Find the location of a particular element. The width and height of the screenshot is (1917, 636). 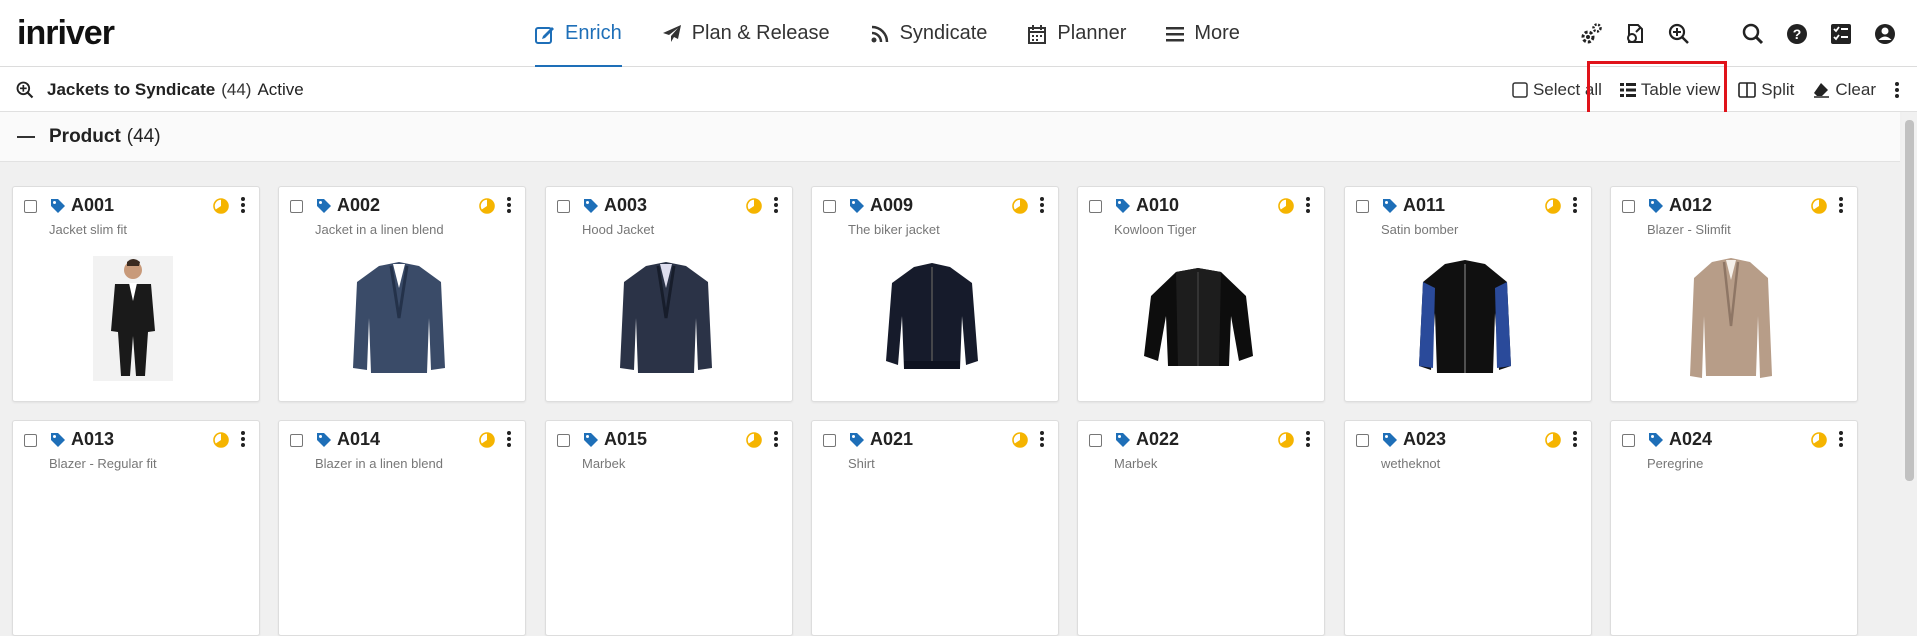

product-card: A001 Jacket slim fit is located at coordinates (136, 294).